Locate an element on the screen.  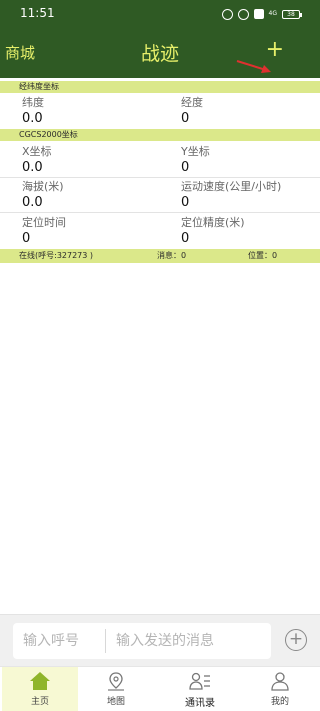
tab-home: 主页 is located at coordinates (40, 689).